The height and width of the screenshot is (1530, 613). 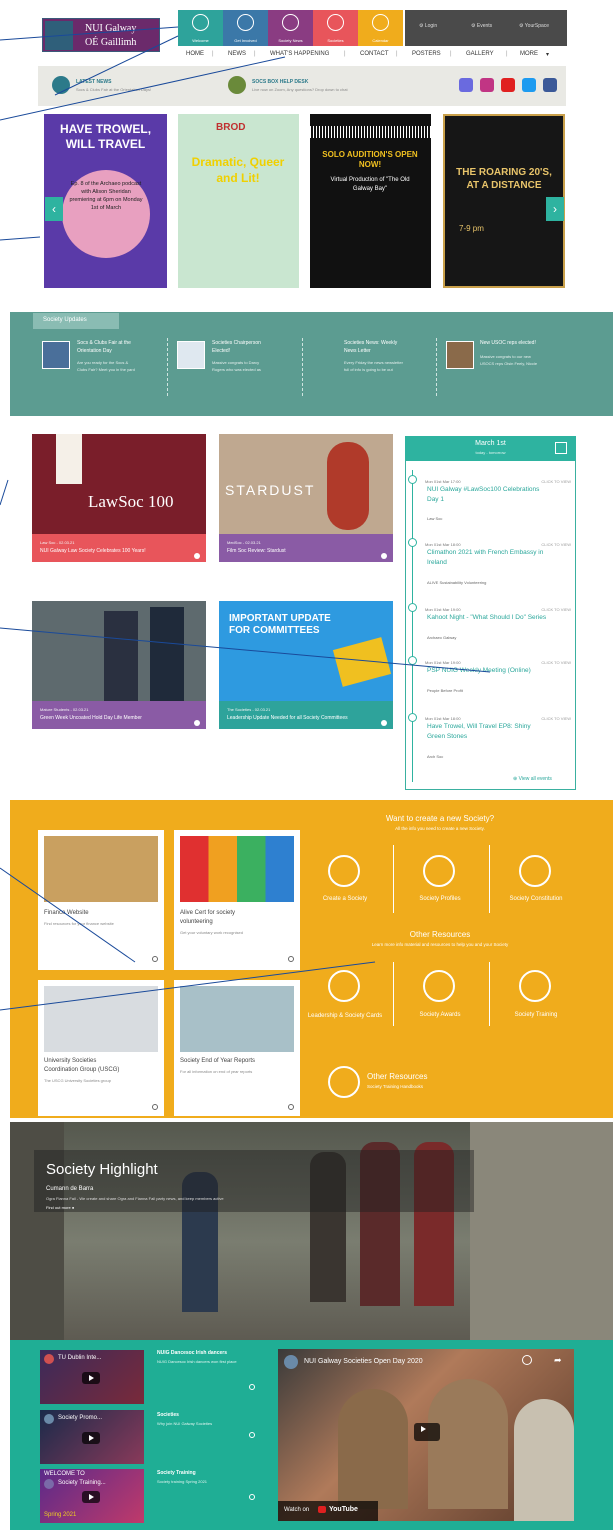 What do you see at coordinates (435, 499) in the screenshot?
I see `event-title-2: Day 1` at bounding box center [435, 499].